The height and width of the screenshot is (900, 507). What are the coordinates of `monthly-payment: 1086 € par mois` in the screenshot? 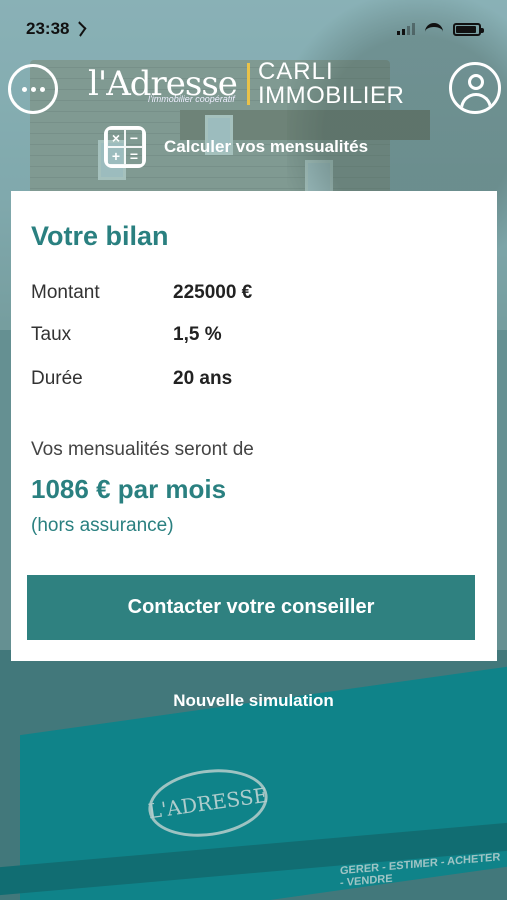 It's located at (129, 489).